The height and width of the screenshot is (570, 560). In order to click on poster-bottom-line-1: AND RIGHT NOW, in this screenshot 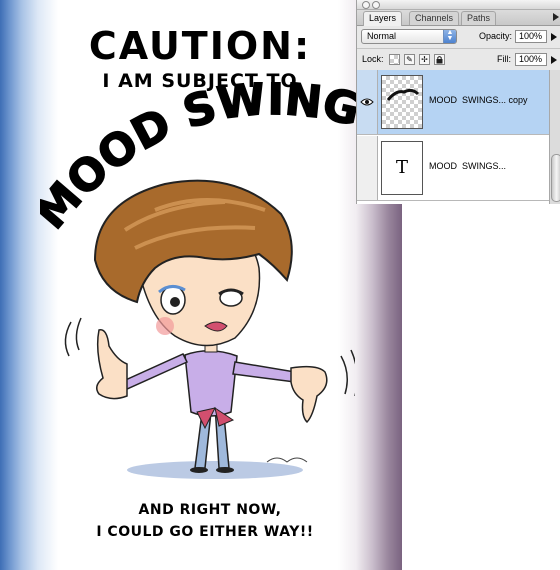, I will do `click(210, 510)`.